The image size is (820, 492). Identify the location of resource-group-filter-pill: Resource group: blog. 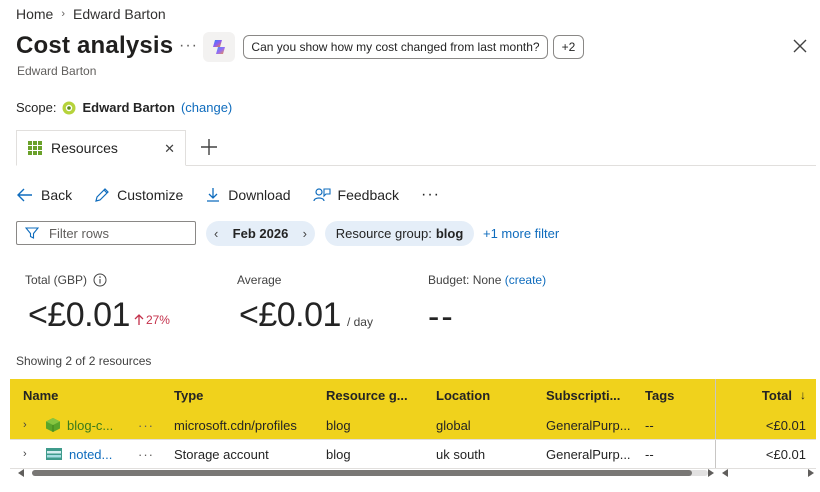
(399, 233).